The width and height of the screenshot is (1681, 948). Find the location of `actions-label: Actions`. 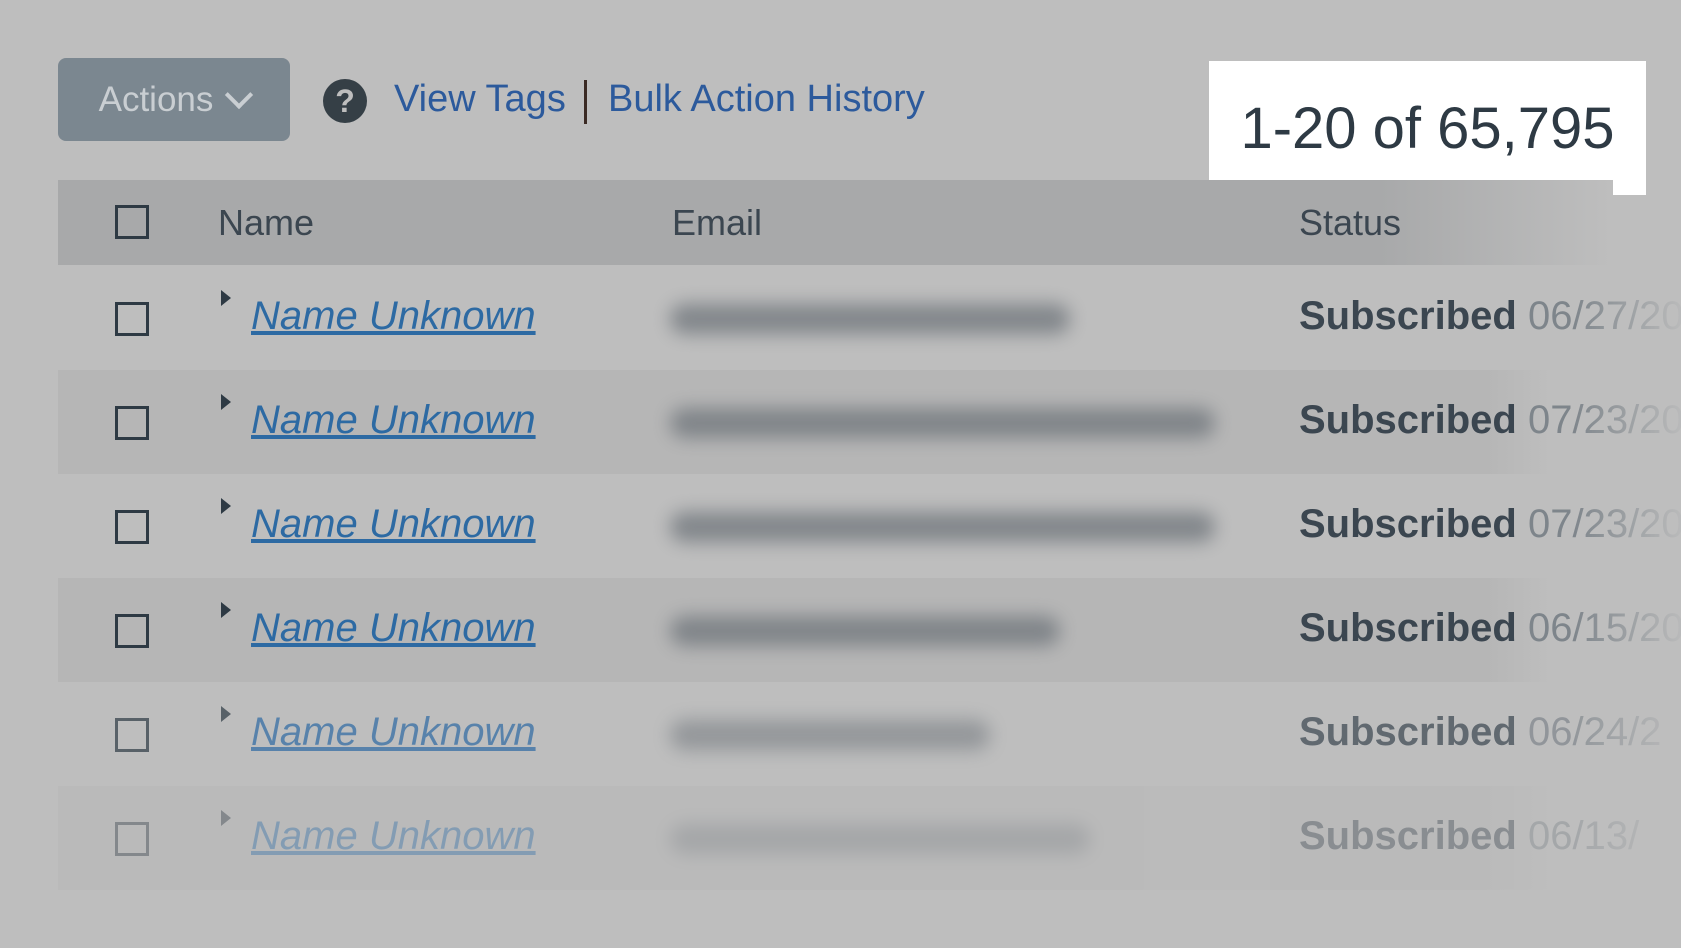

actions-label: Actions is located at coordinates (156, 99).